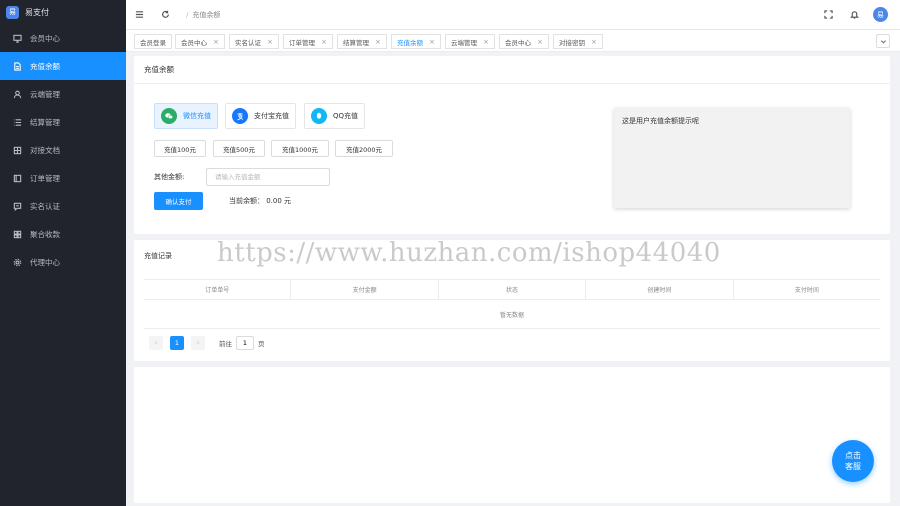 The image size is (900, 506). I want to click on customer-service-button: 点击 客服, so click(853, 461).